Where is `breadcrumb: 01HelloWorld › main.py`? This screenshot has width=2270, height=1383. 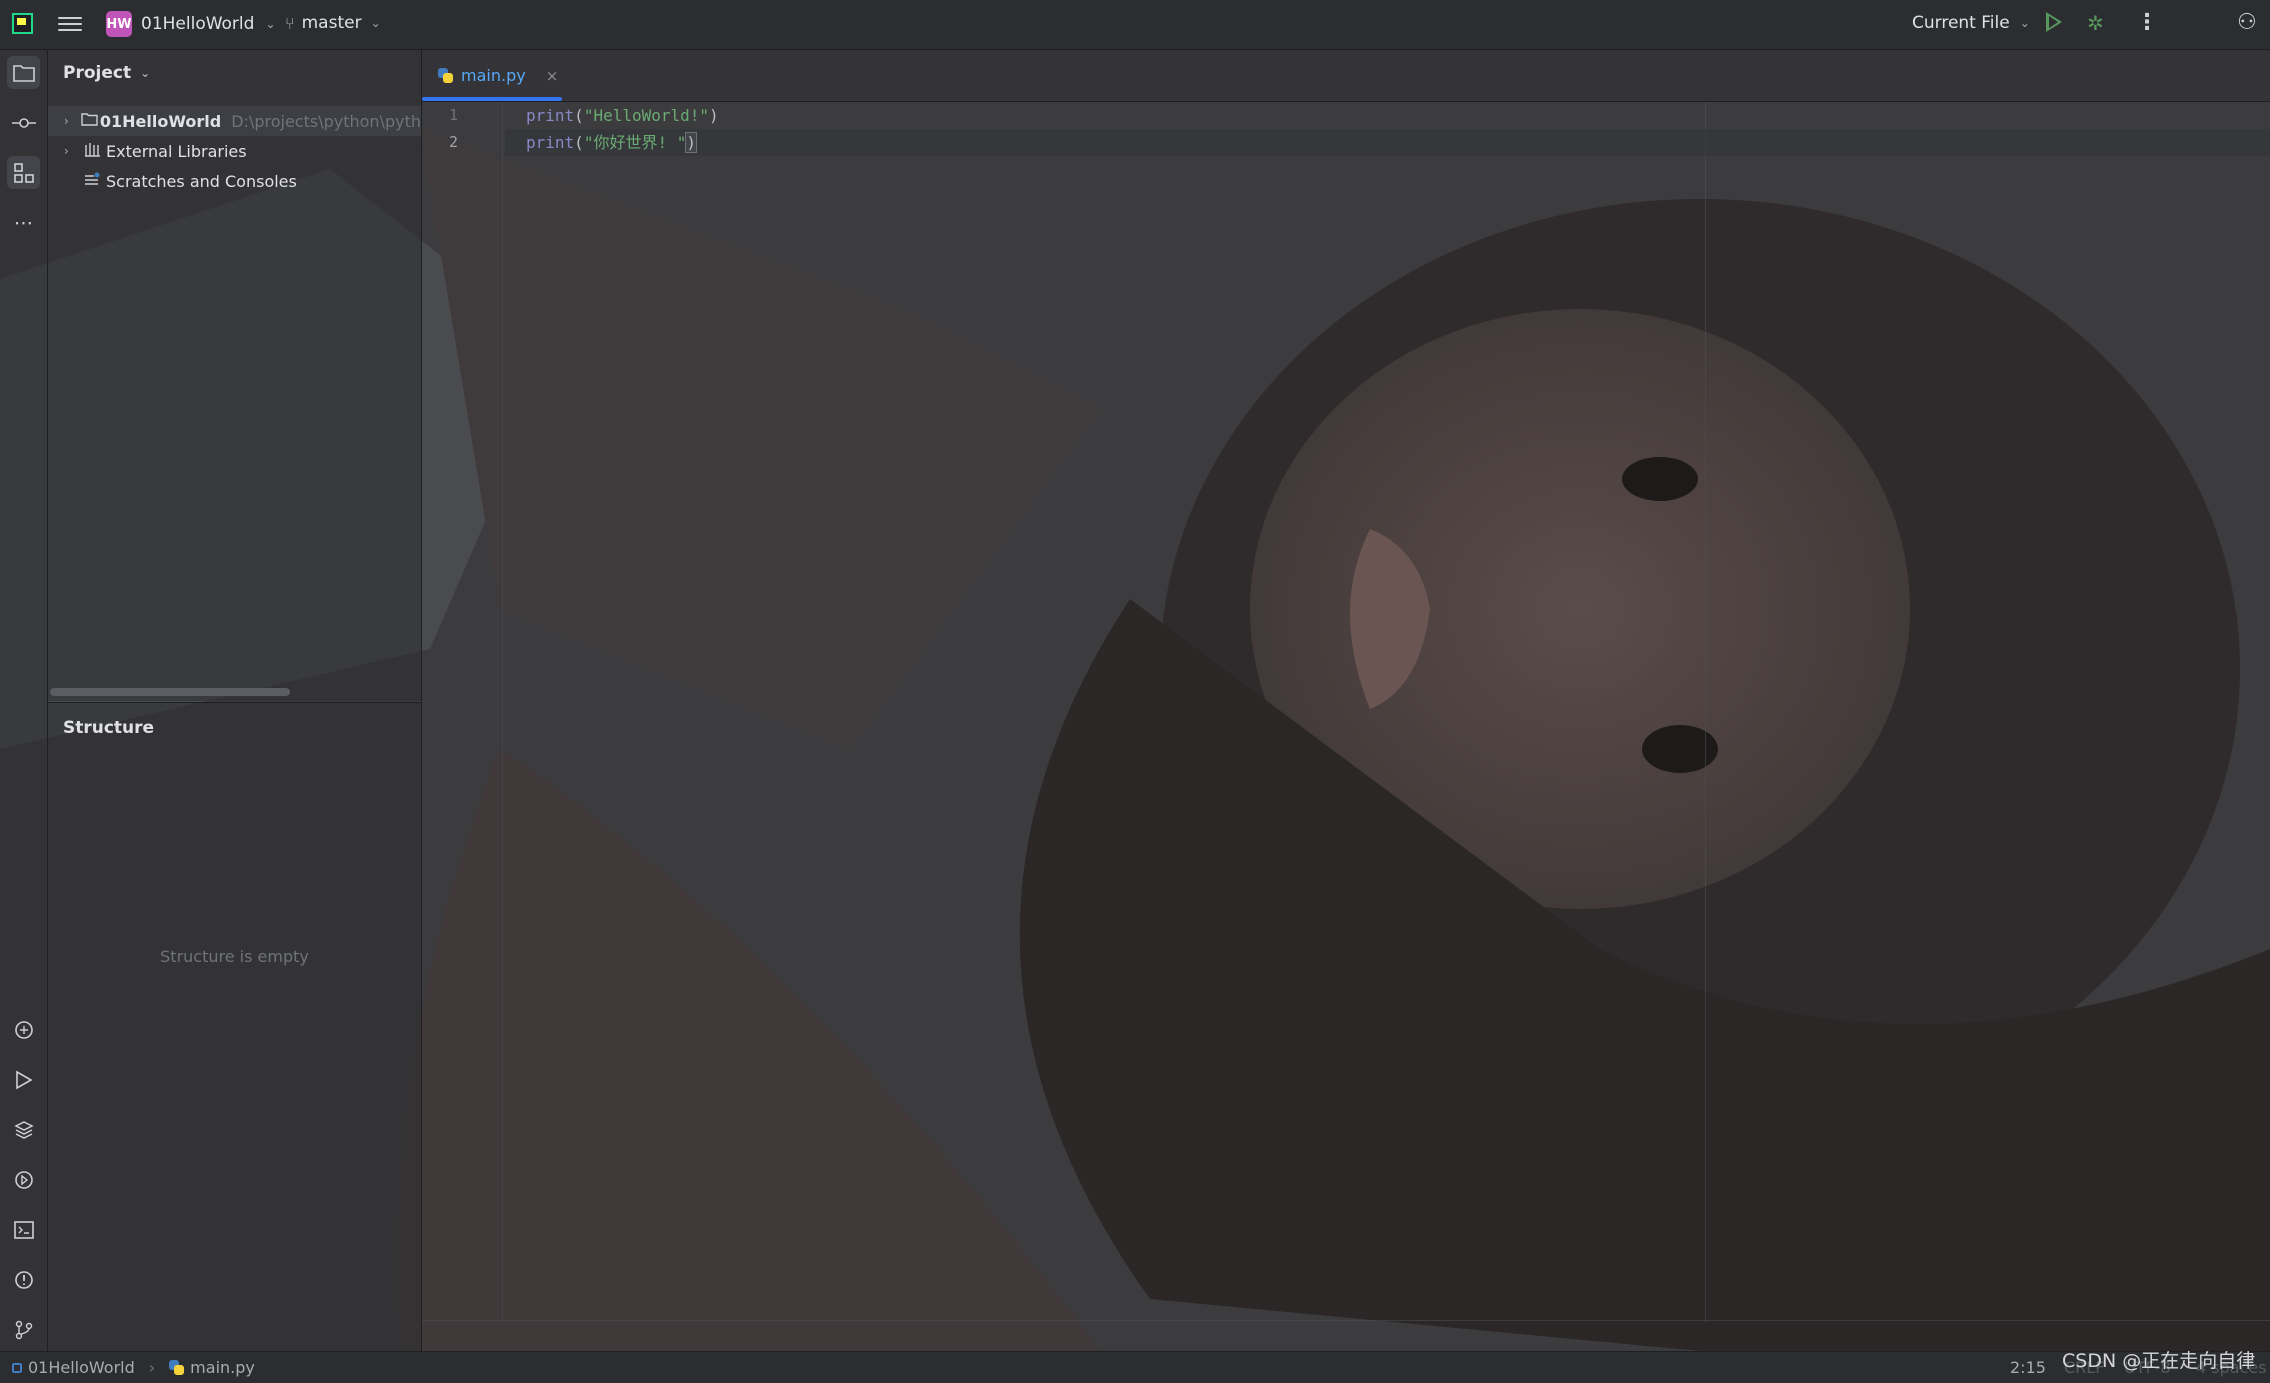
breadcrumb: 01HelloWorld › main.py is located at coordinates (133, 1367).